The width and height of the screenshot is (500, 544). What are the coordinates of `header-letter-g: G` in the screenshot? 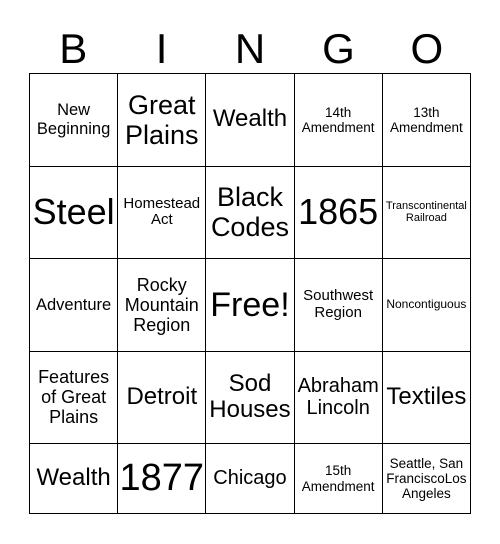 It's located at (338, 48).